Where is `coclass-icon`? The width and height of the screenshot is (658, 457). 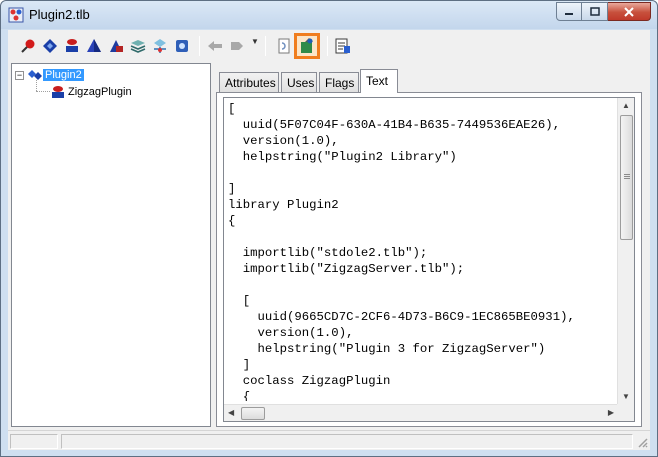 coclass-icon is located at coordinates (58, 92).